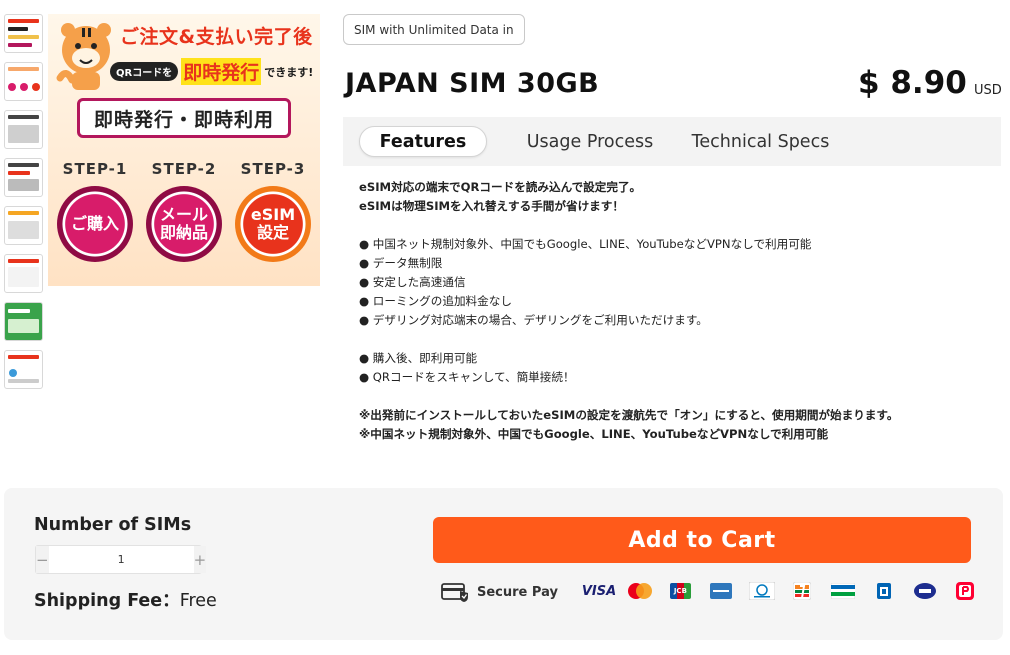 Image resolution: width=1010 pixels, height=655 pixels. I want to click on paypay-icon, so click(965, 591).